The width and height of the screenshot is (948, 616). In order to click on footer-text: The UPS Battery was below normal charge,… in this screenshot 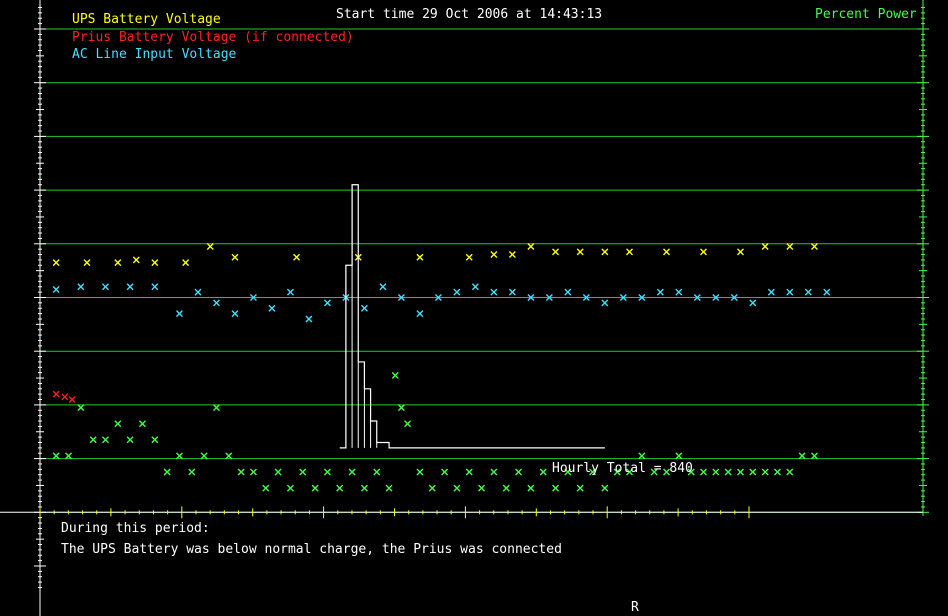, I will do `click(311, 549)`.